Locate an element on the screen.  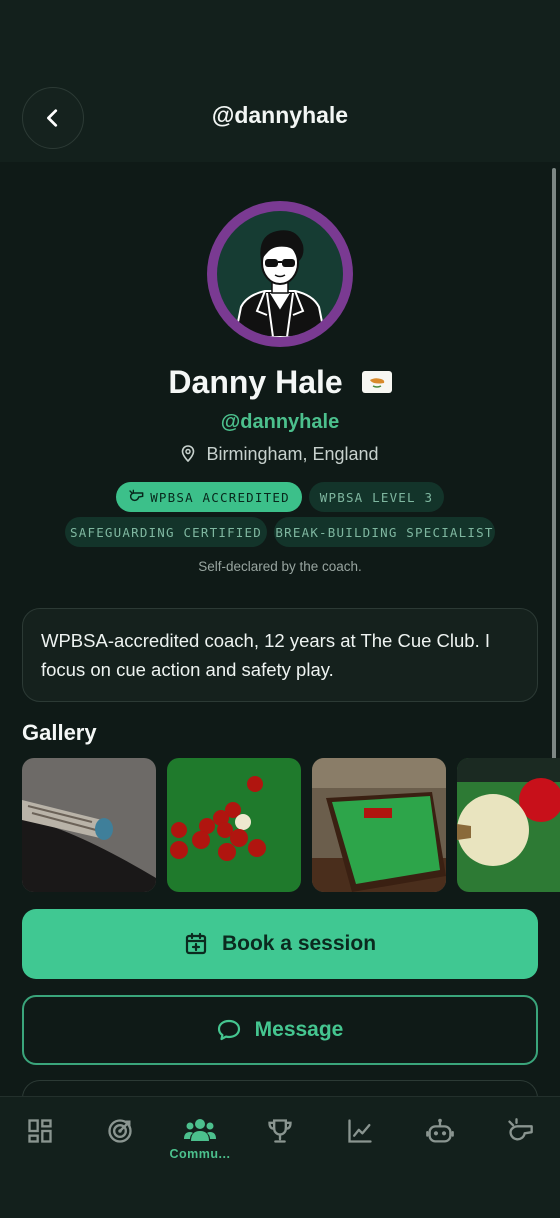
profile-handle: @dannyhale is located at coordinates (280, 422).